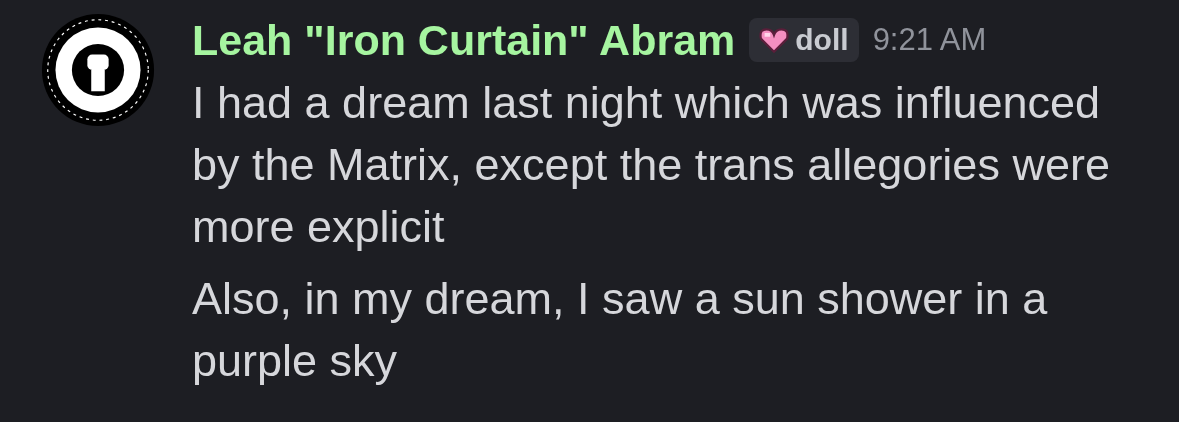 Image resolution: width=1179 pixels, height=422 pixels. I want to click on timestamp: 9:21 AM, so click(929, 40).